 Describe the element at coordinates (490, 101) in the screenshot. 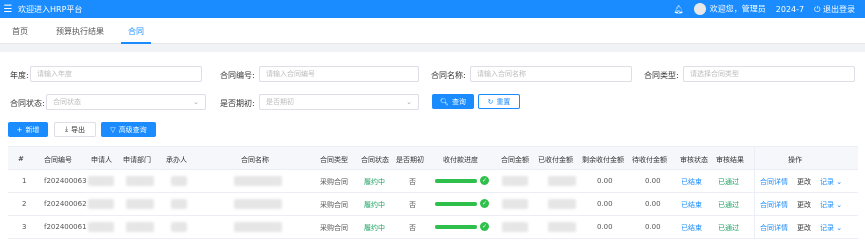

I see `refresh-icon: ↻` at that location.